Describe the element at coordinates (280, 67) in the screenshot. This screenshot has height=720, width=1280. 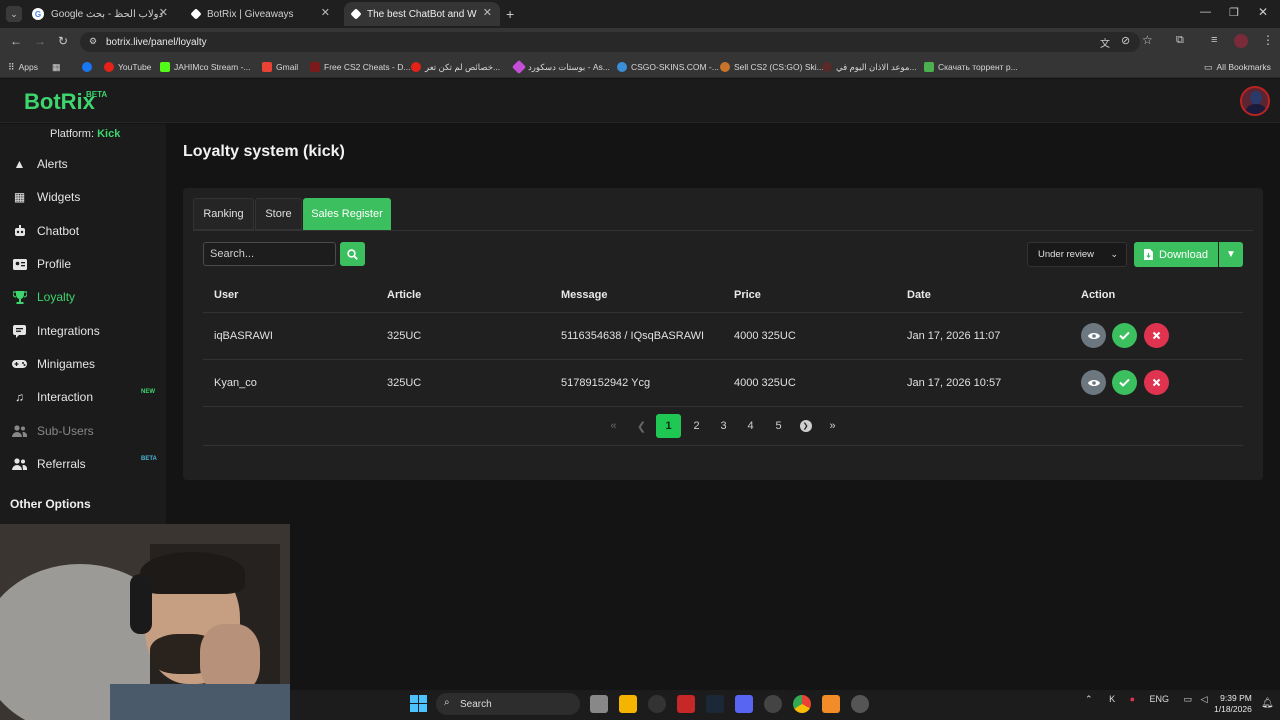
I see `bookmark-gmail: Gmail` at that location.